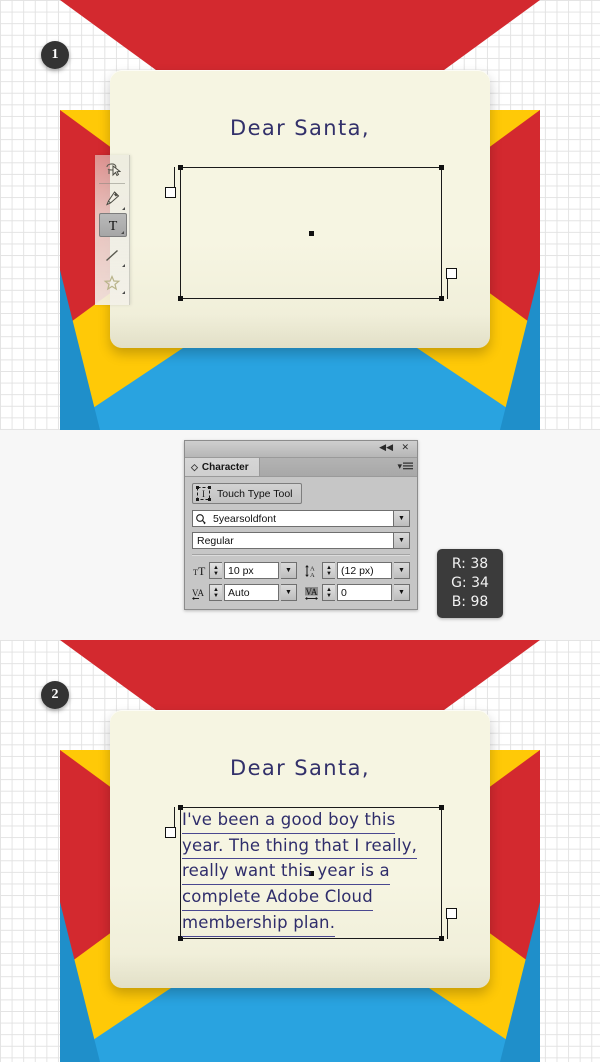 The image size is (600, 1062). What do you see at coordinates (277, 898) in the screenshot?
I see `letter-line: complete Adobe Cloud` at bounding box center [277, 898].